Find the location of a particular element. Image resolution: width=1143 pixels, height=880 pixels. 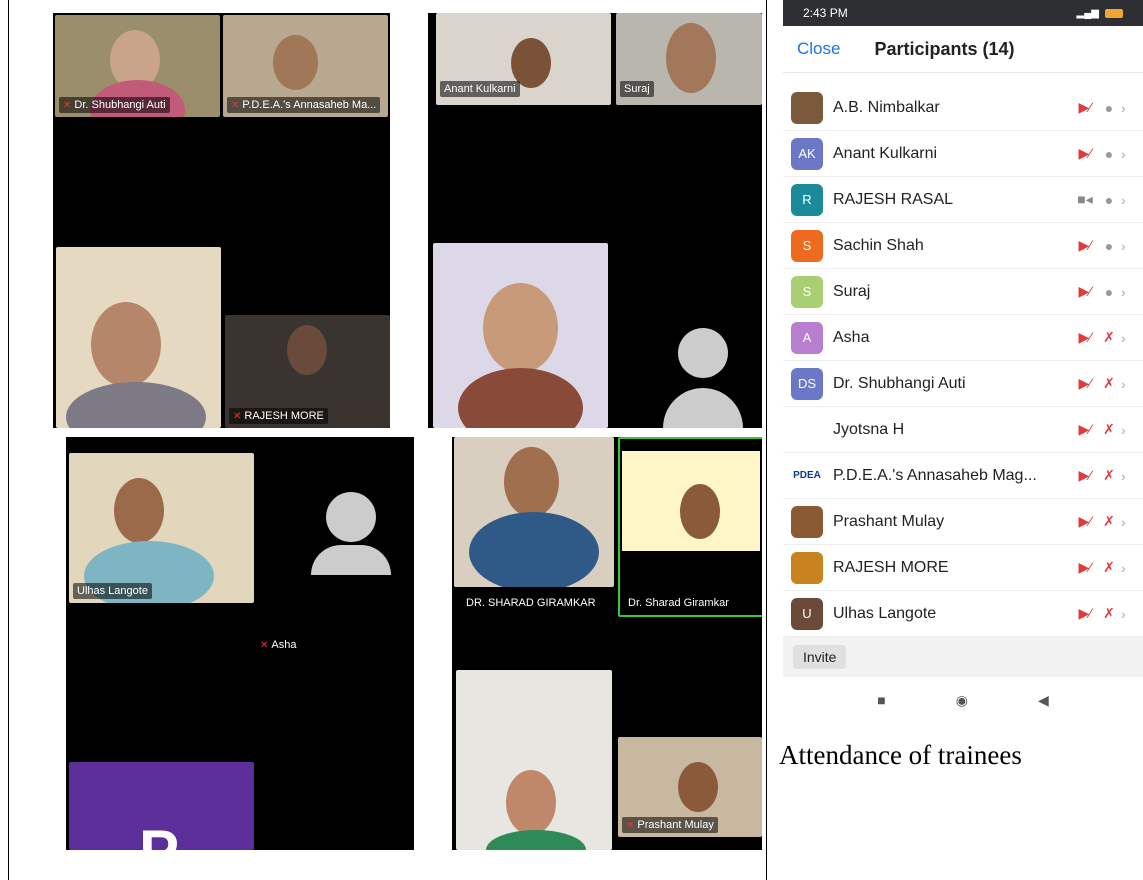

participant-row: Prashant Mulay ▶⁄ ✗ › is located at coordinates (963, 522).